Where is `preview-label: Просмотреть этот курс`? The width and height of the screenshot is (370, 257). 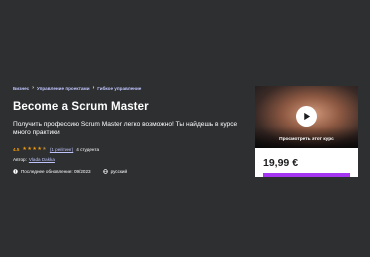
preview-label: Просмотреть этот курс is located at coordinates (306, 139).